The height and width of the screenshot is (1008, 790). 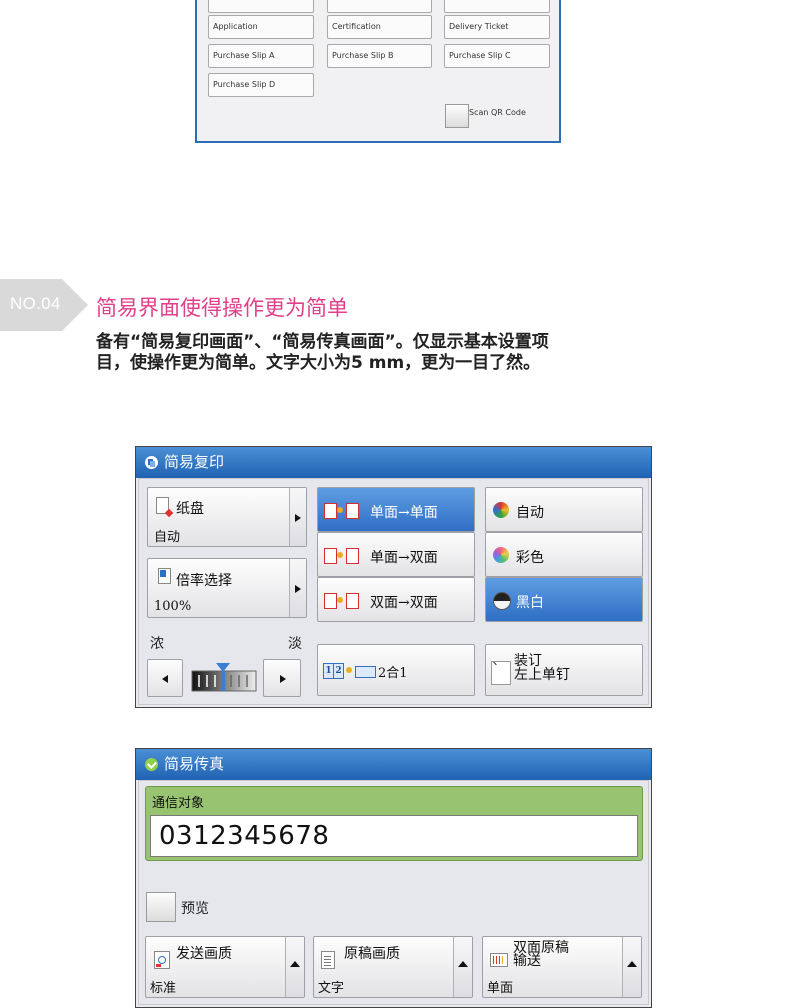 I want to click on staple-button: 装订 左上单钉, so click(x=564, y=670).